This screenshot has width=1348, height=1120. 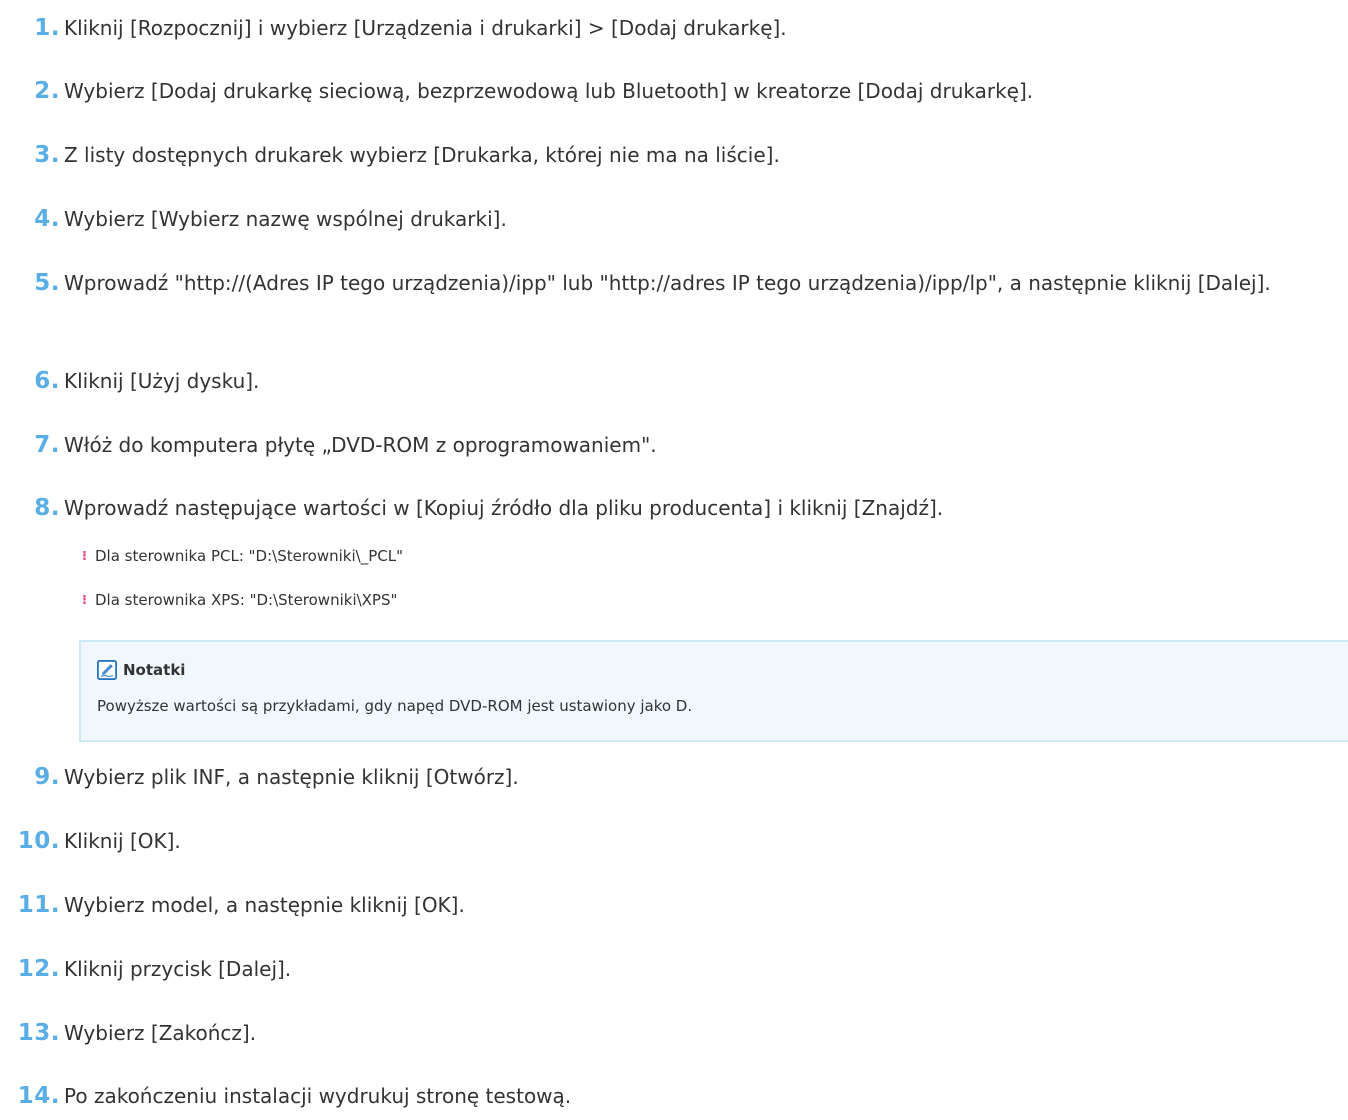 I want to click on step-text: Wybierz [Zakończ]., so click(x=160, y=1033).